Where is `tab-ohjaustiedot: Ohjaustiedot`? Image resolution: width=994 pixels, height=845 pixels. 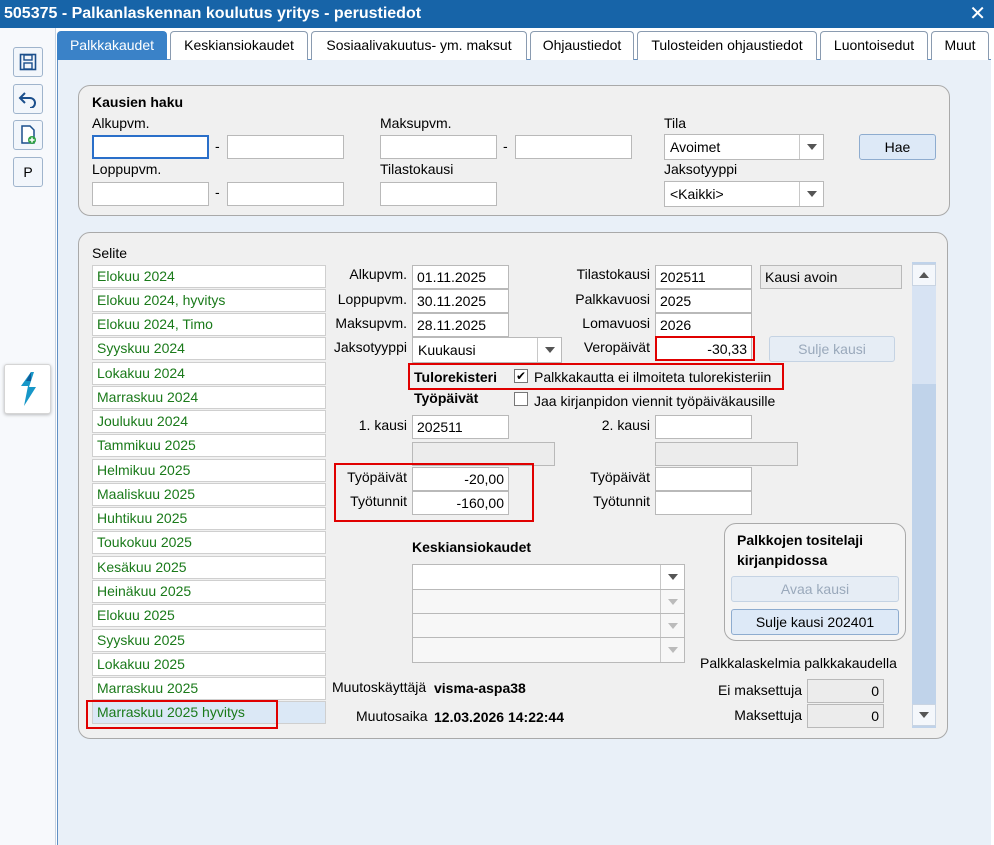
tab-ohjaustiedot: Ohjaustiedot is located at coordinates (582, 45).